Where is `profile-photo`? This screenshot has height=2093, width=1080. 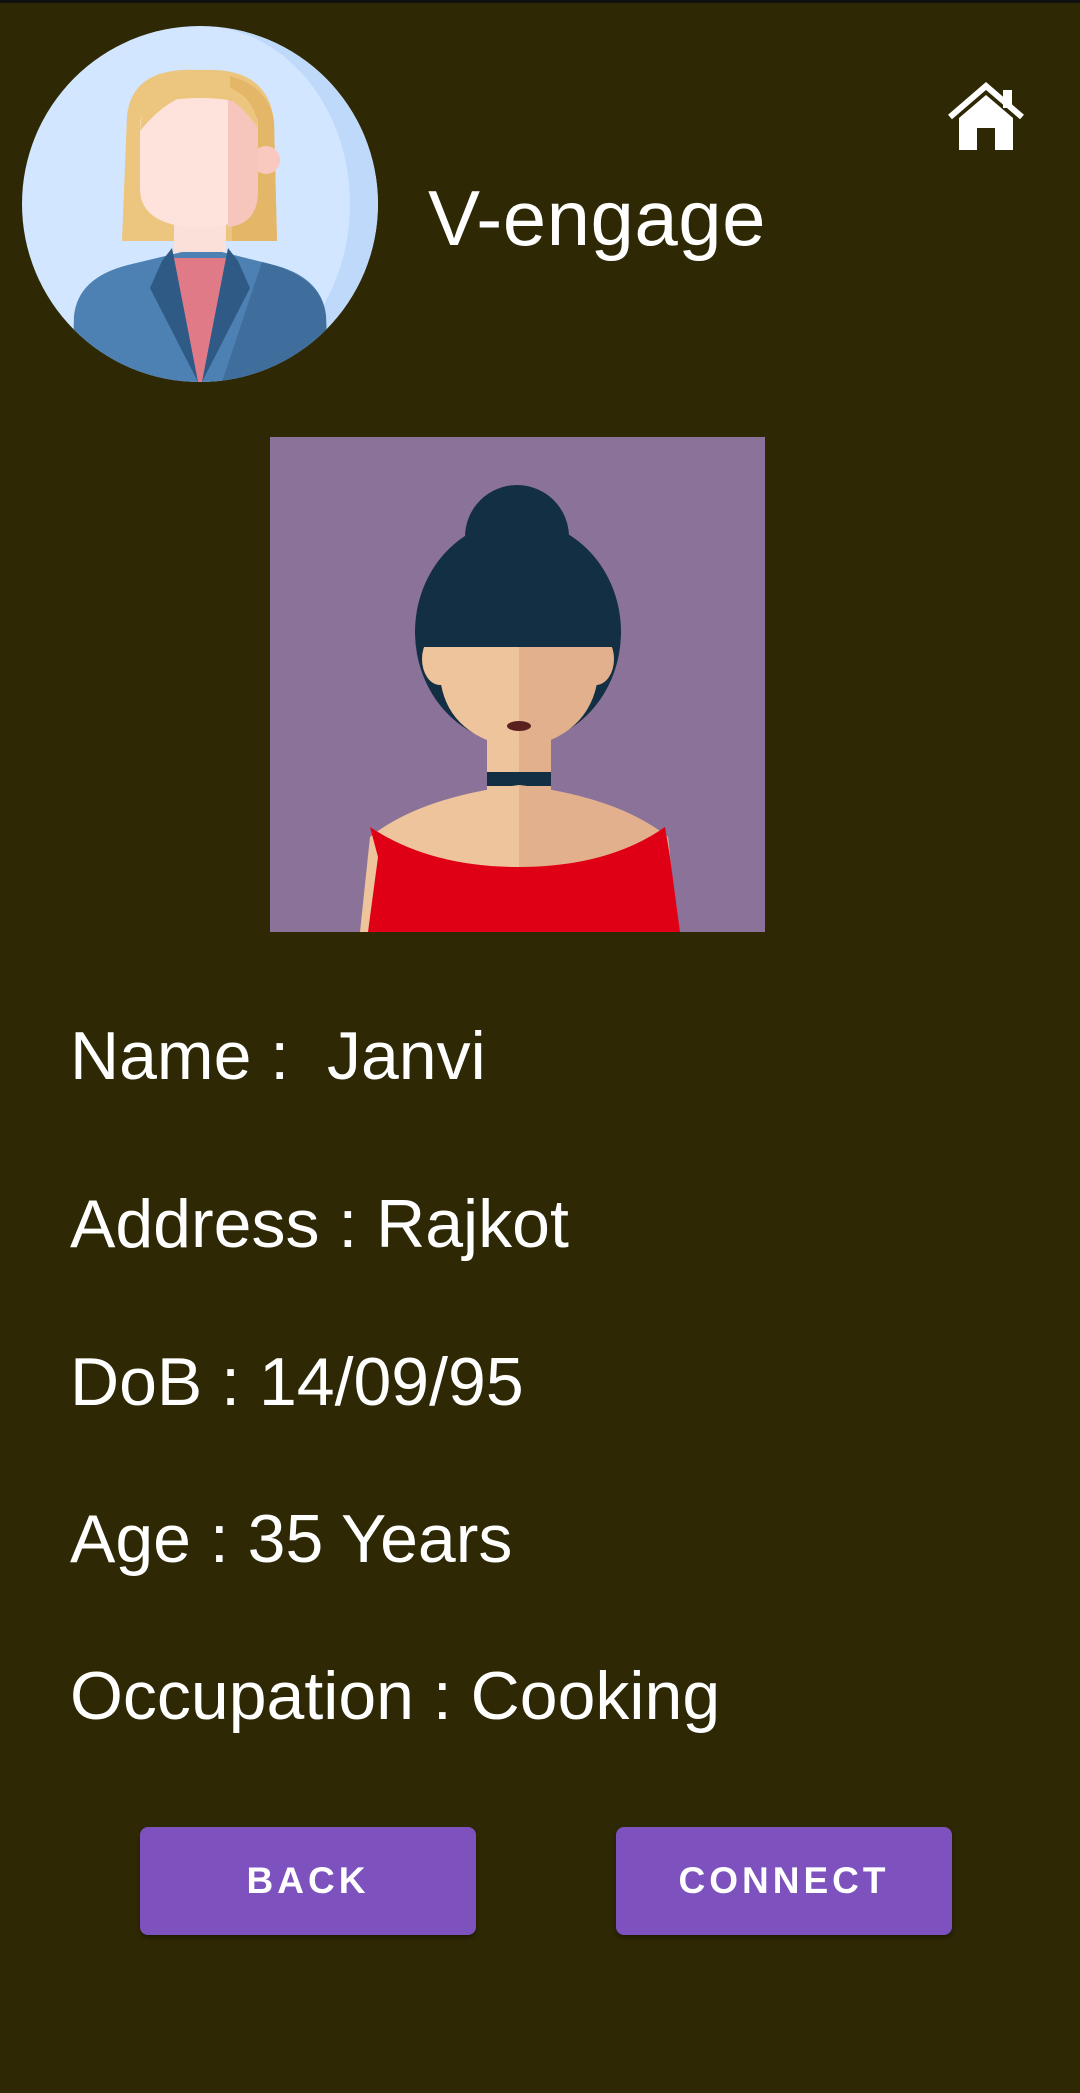
profile-photo is located at coordinates (517, 684).